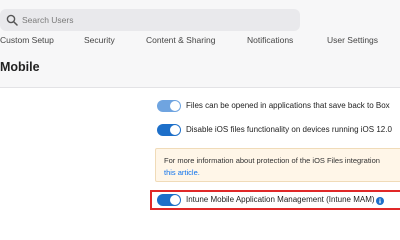  What do you see at coordinates (352, 40) in the screenshot?
I see `tab-user-settings: User Settings` at bounding box center [352, 40].